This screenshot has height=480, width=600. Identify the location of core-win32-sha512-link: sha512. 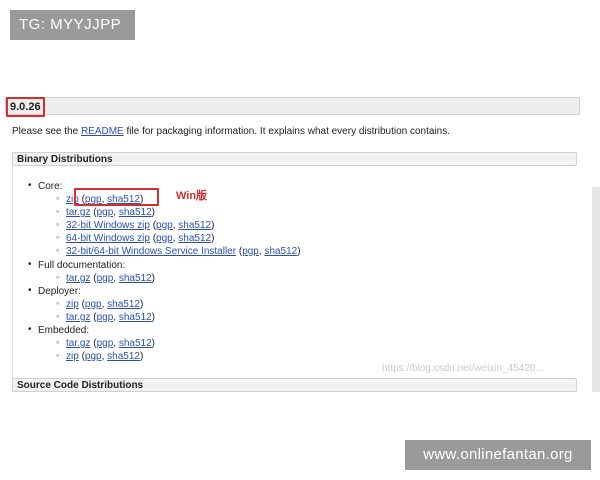
(194, 225).